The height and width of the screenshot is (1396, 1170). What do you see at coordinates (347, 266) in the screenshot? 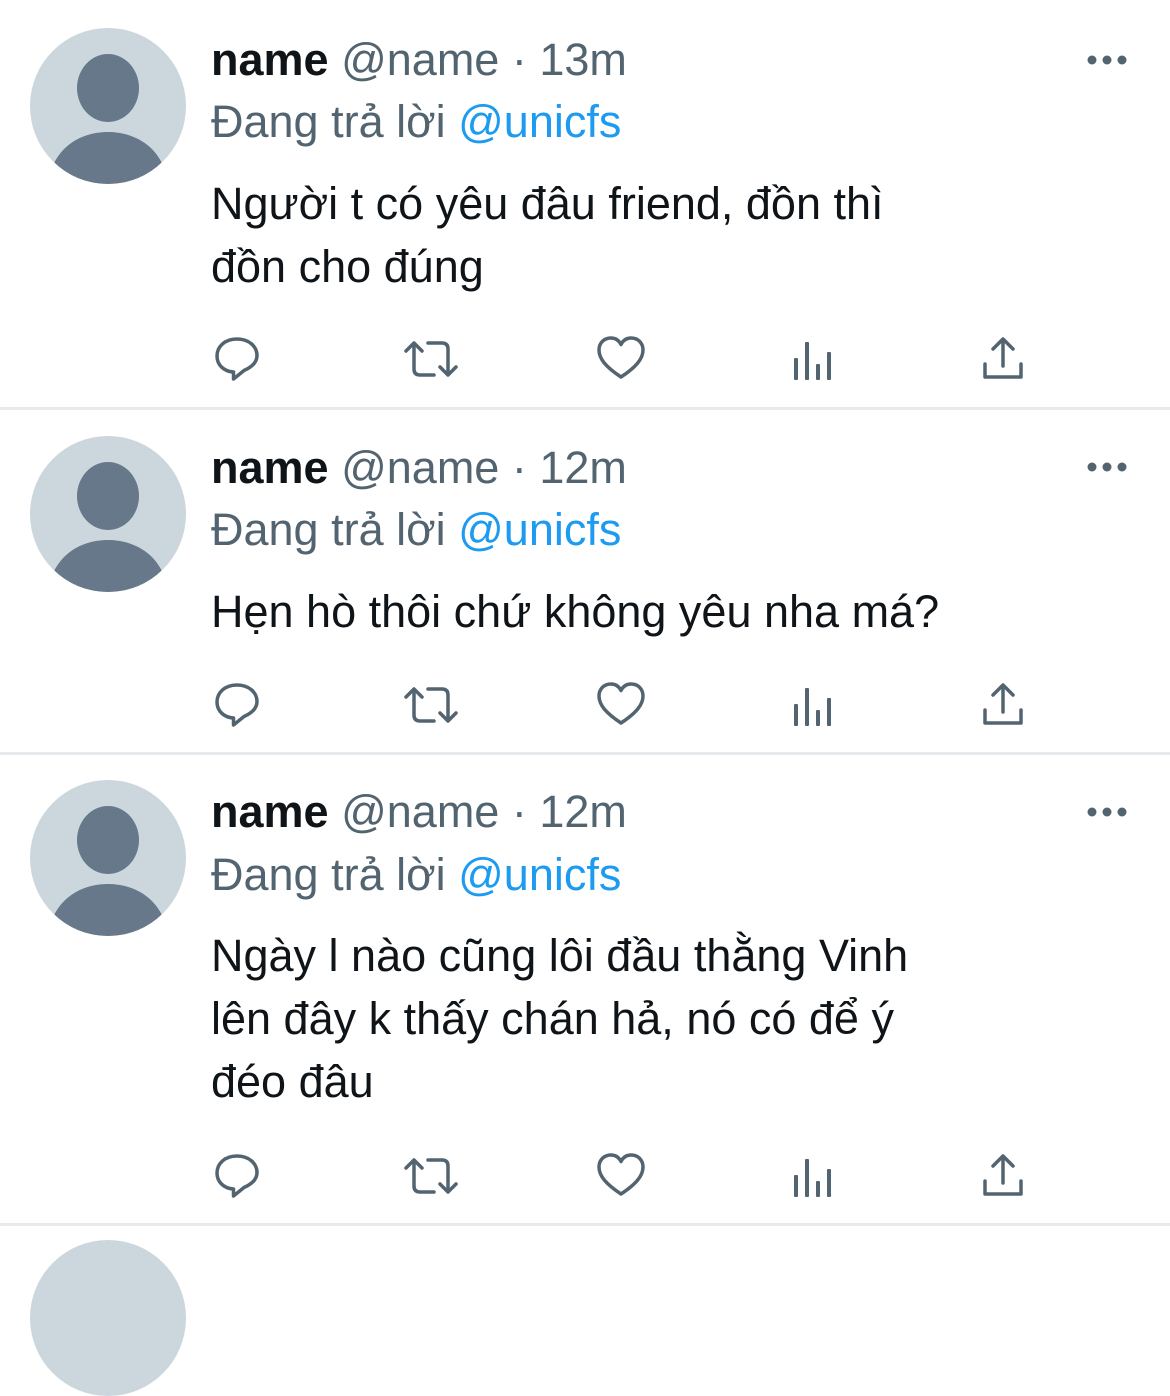
I see `tweet-text-line: đồn cho đúng` at bounding box center [347, 266].